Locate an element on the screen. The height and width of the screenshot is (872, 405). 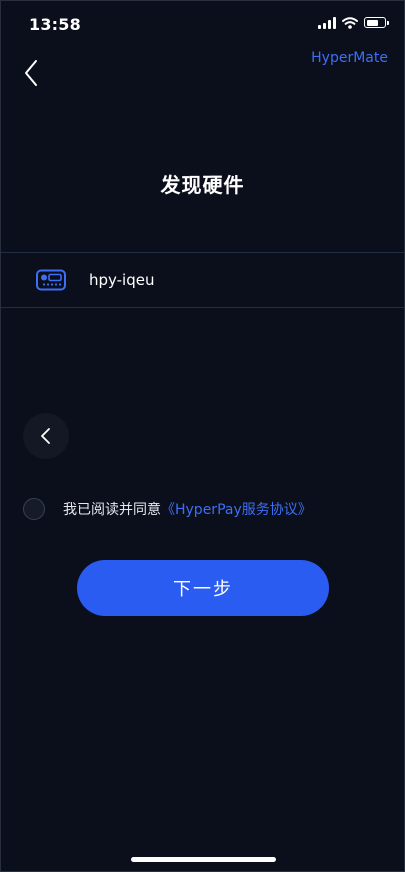
floating-back-button is located at coordinates (46, 436).